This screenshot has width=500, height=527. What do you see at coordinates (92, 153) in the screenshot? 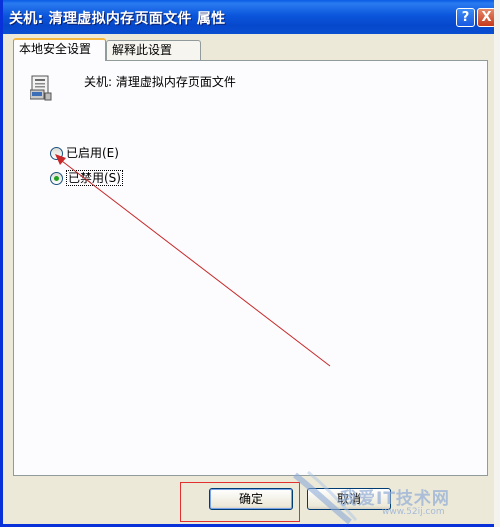
I see `enabled-label: 已启用(E)` at bounding box center [92, 153].